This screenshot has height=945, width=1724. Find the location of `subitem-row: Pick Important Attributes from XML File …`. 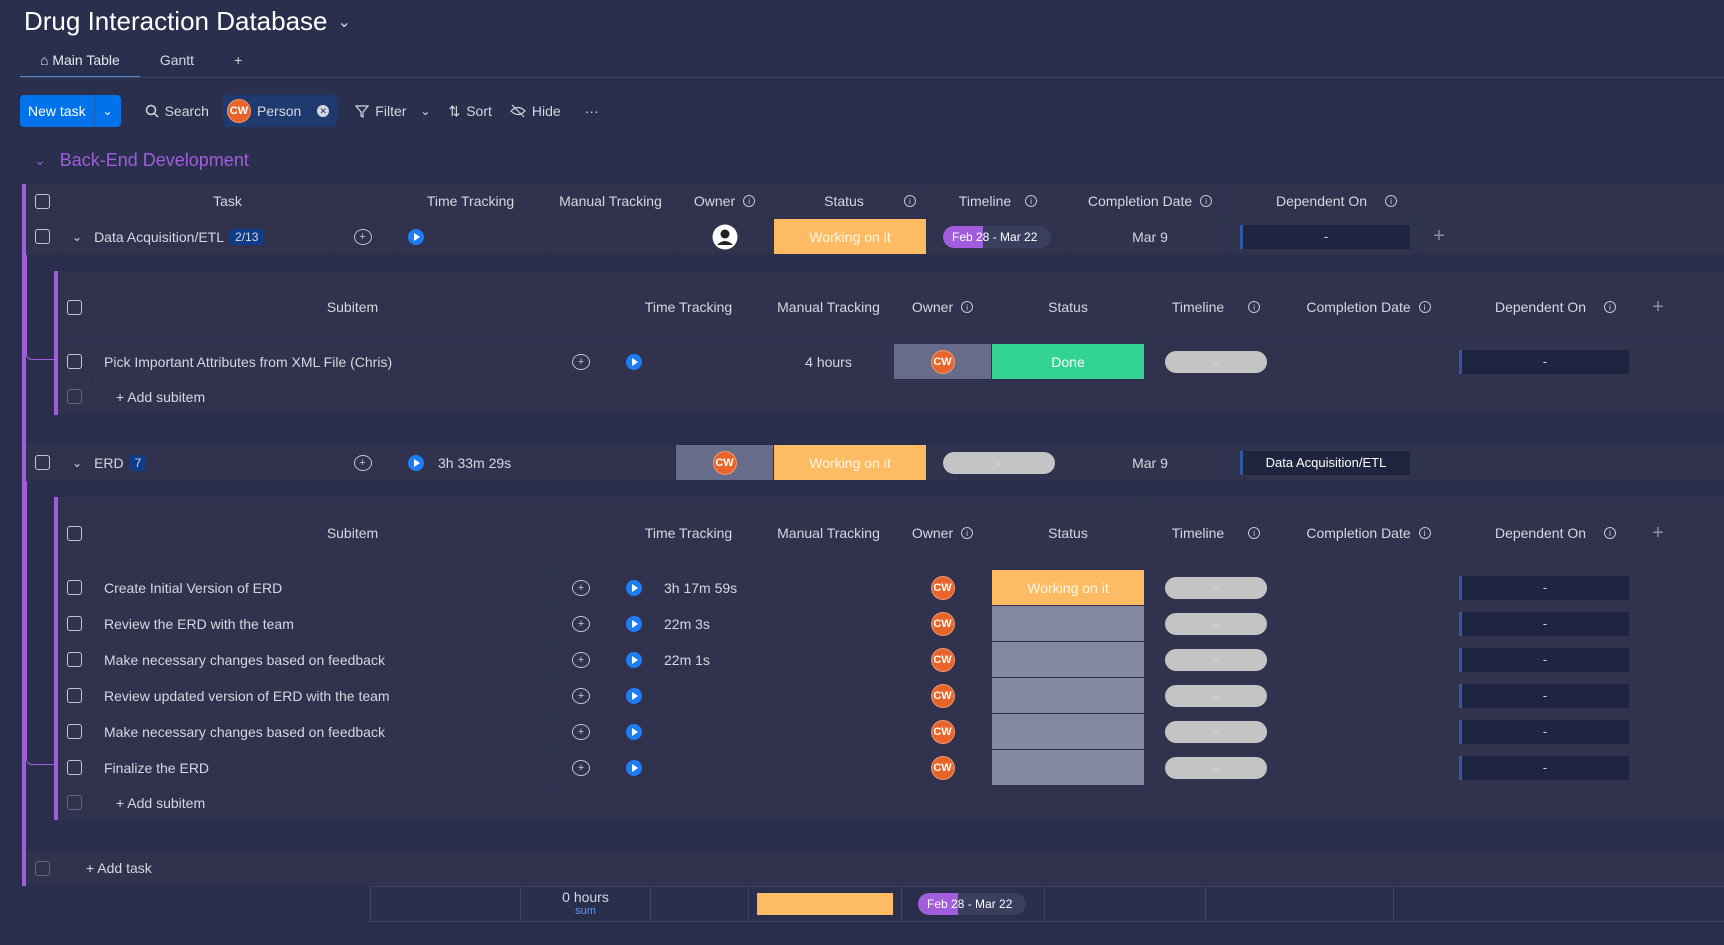

subitem-row: Pick Important Attributes from XML File … is located at coordinates (891, 362).